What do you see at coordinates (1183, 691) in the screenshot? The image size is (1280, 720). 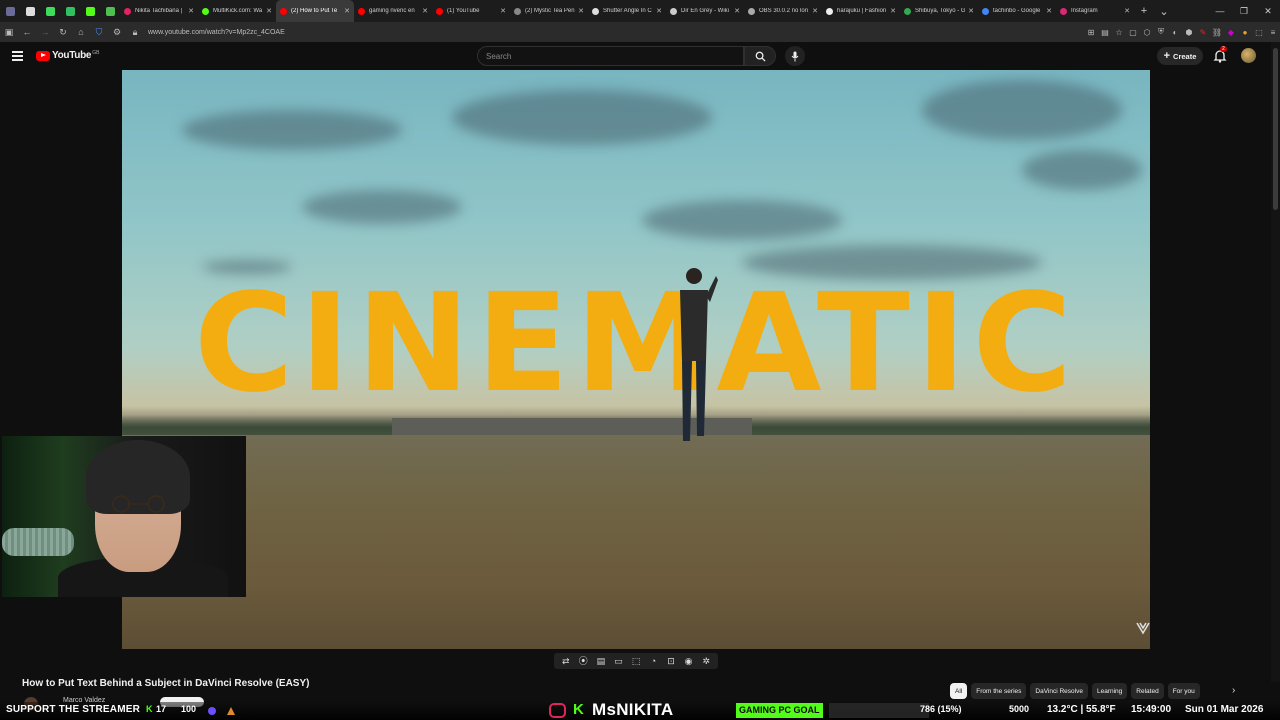 I see `chip: For you` at bounding box center [1183, 691].